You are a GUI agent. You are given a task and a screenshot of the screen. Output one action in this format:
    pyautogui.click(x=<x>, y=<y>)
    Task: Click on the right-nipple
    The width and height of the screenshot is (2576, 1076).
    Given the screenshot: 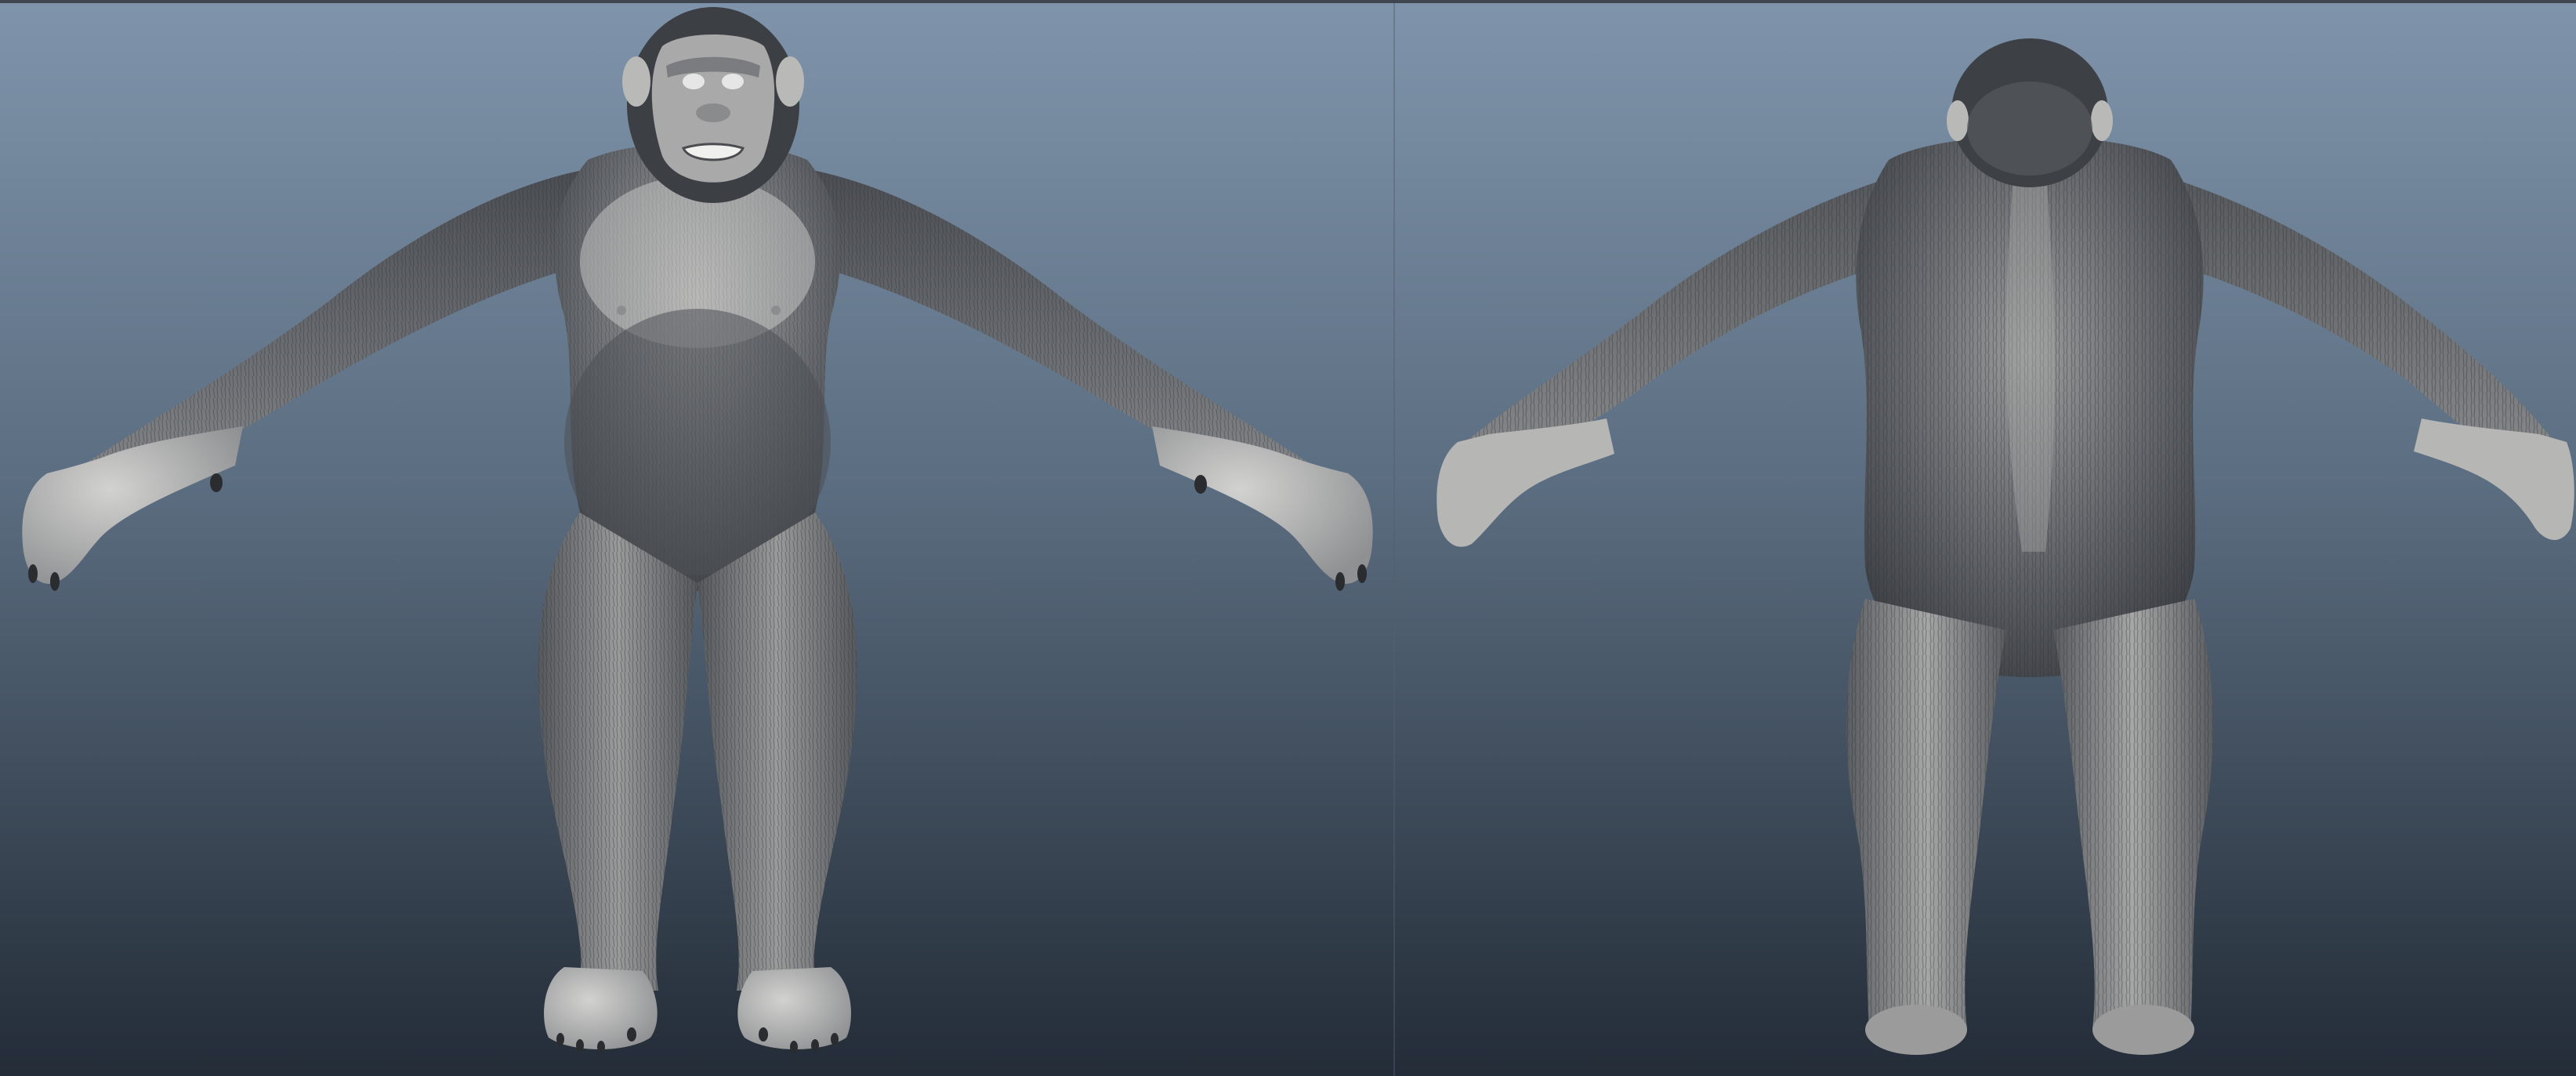 What is the action you would take?
    pyautogui.click(x=776, y=310)
    